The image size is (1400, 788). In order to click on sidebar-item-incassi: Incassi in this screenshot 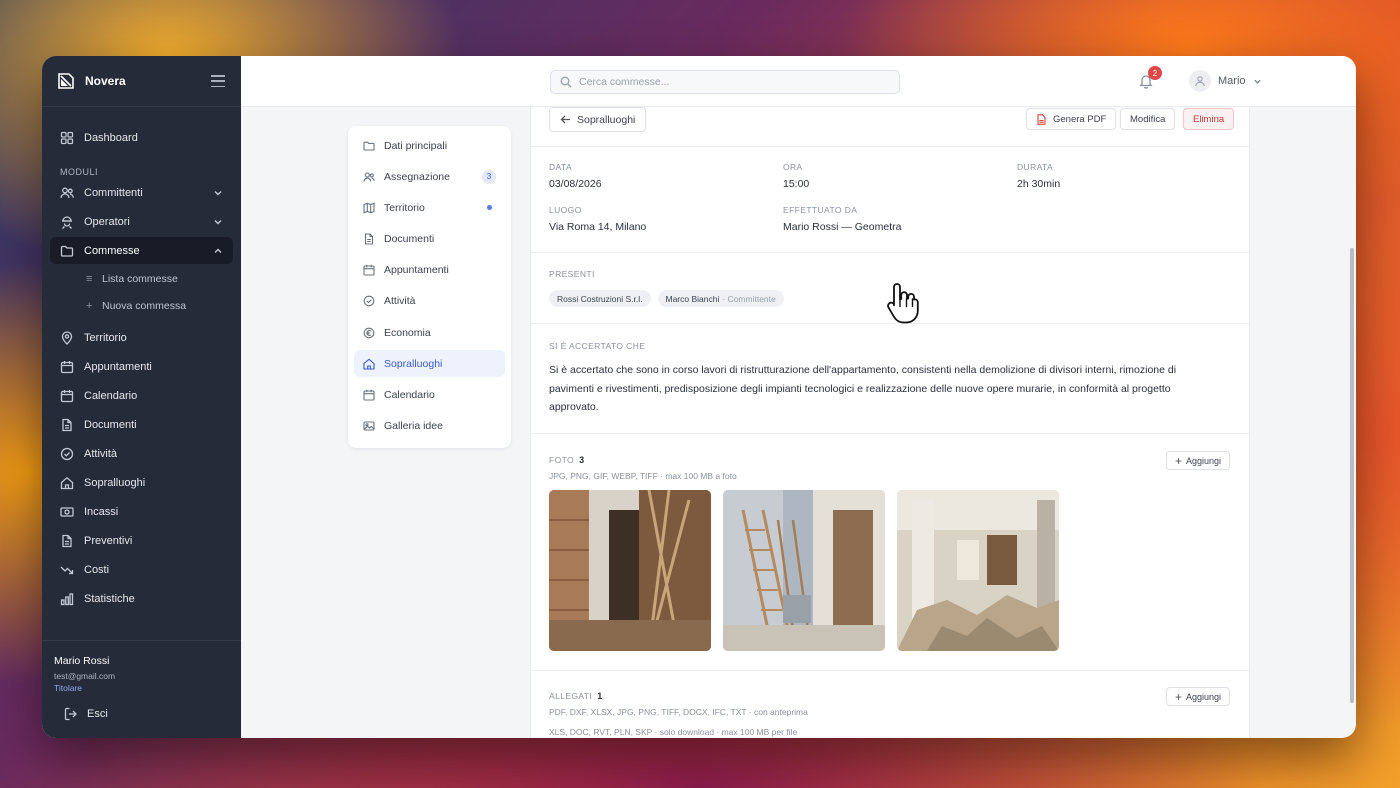, I will do `click(141, 511)`.